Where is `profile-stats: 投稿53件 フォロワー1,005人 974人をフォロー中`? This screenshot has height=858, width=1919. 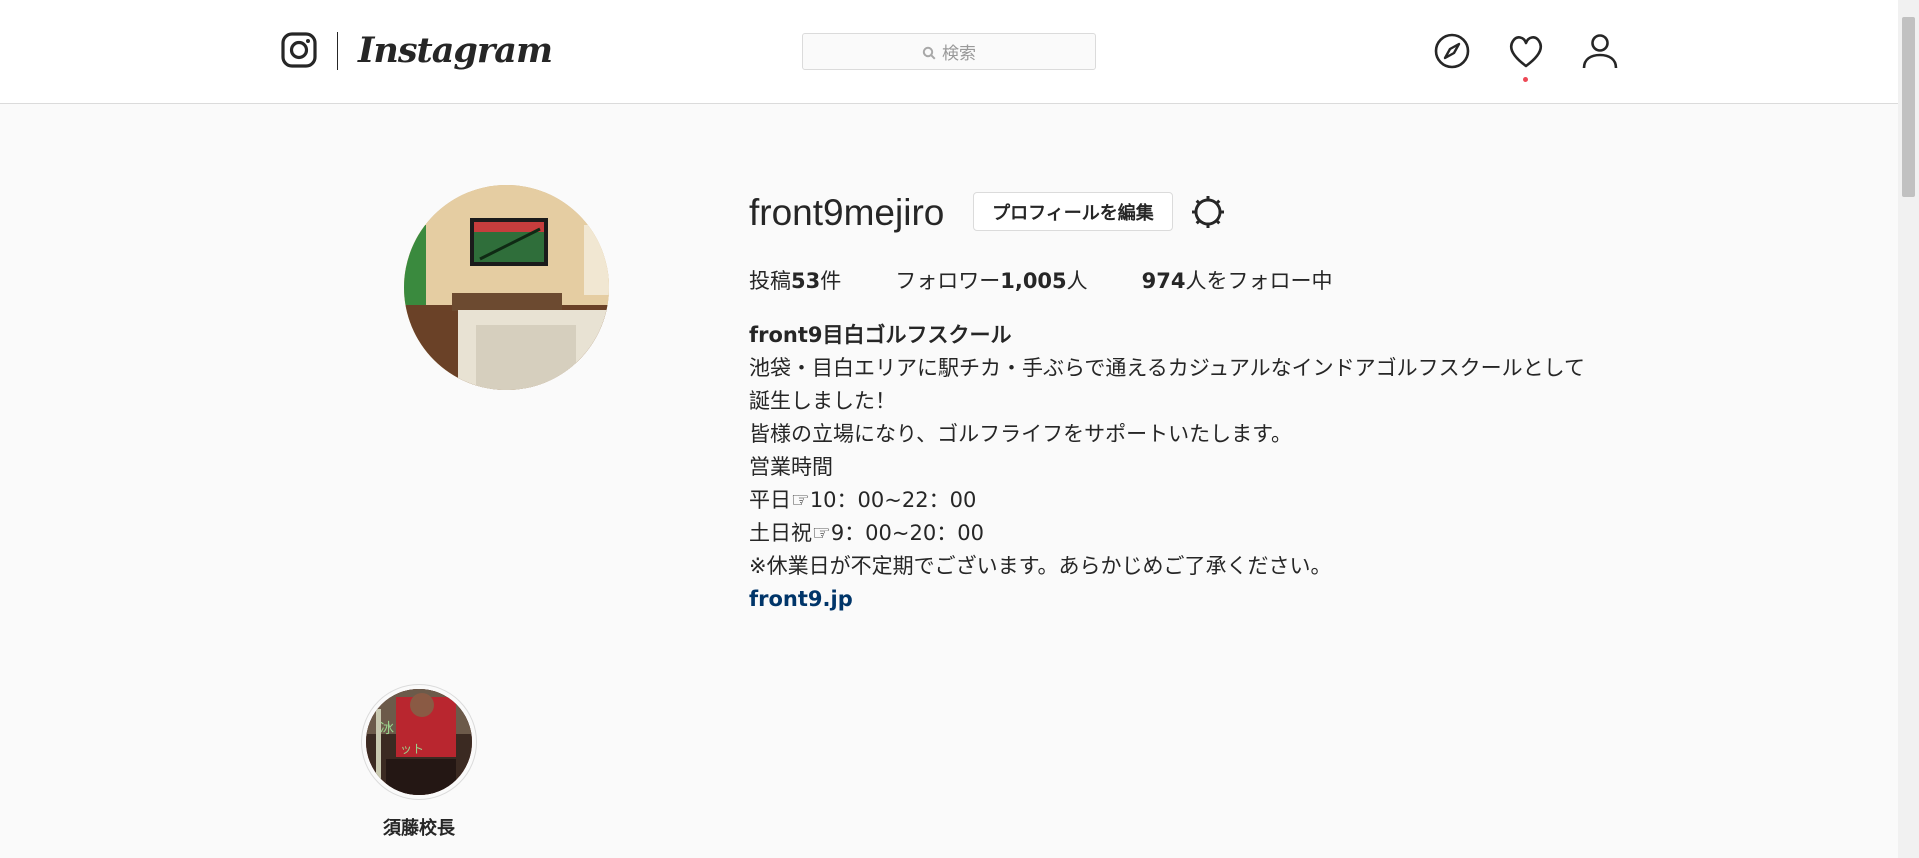
profile-stats: 投稿53件 フォロワー1,005人 974人をフォロー中 is located at coordinates (1041, 280).